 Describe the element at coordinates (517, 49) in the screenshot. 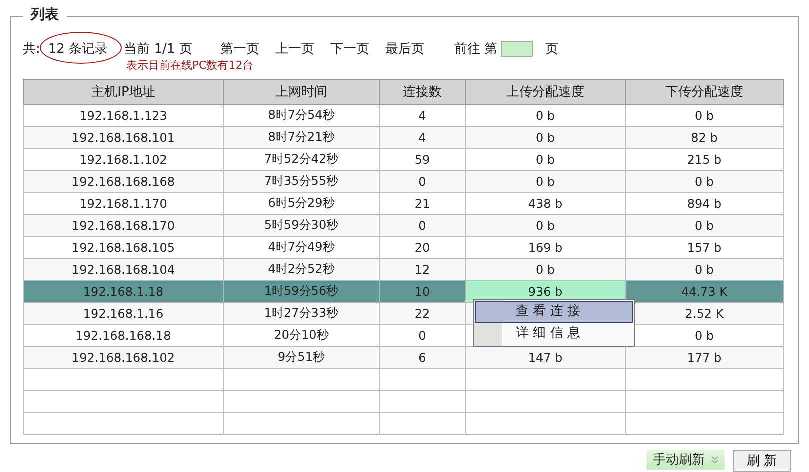

I see `page-input` at that location.